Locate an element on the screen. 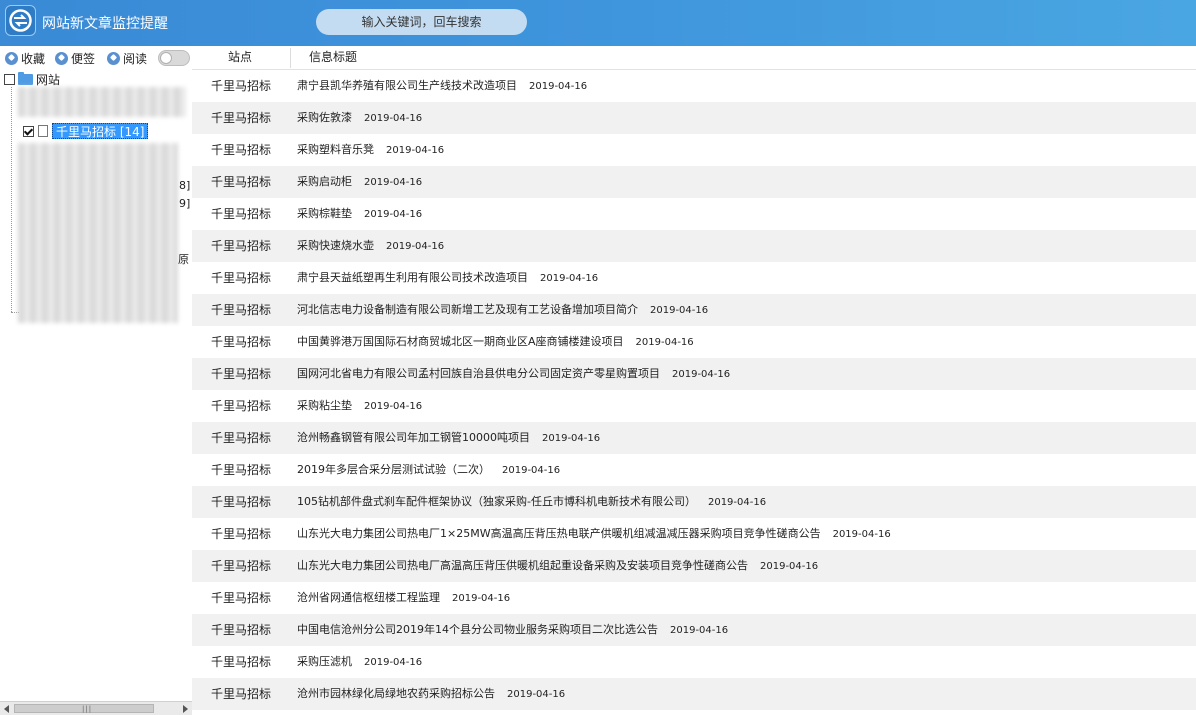 Image resolution: width=1196 pixels, height=715 pixels. table-row: 千里马招标 采购快速烧水壶 2019-04-16 is located at coordinates (694, 246).